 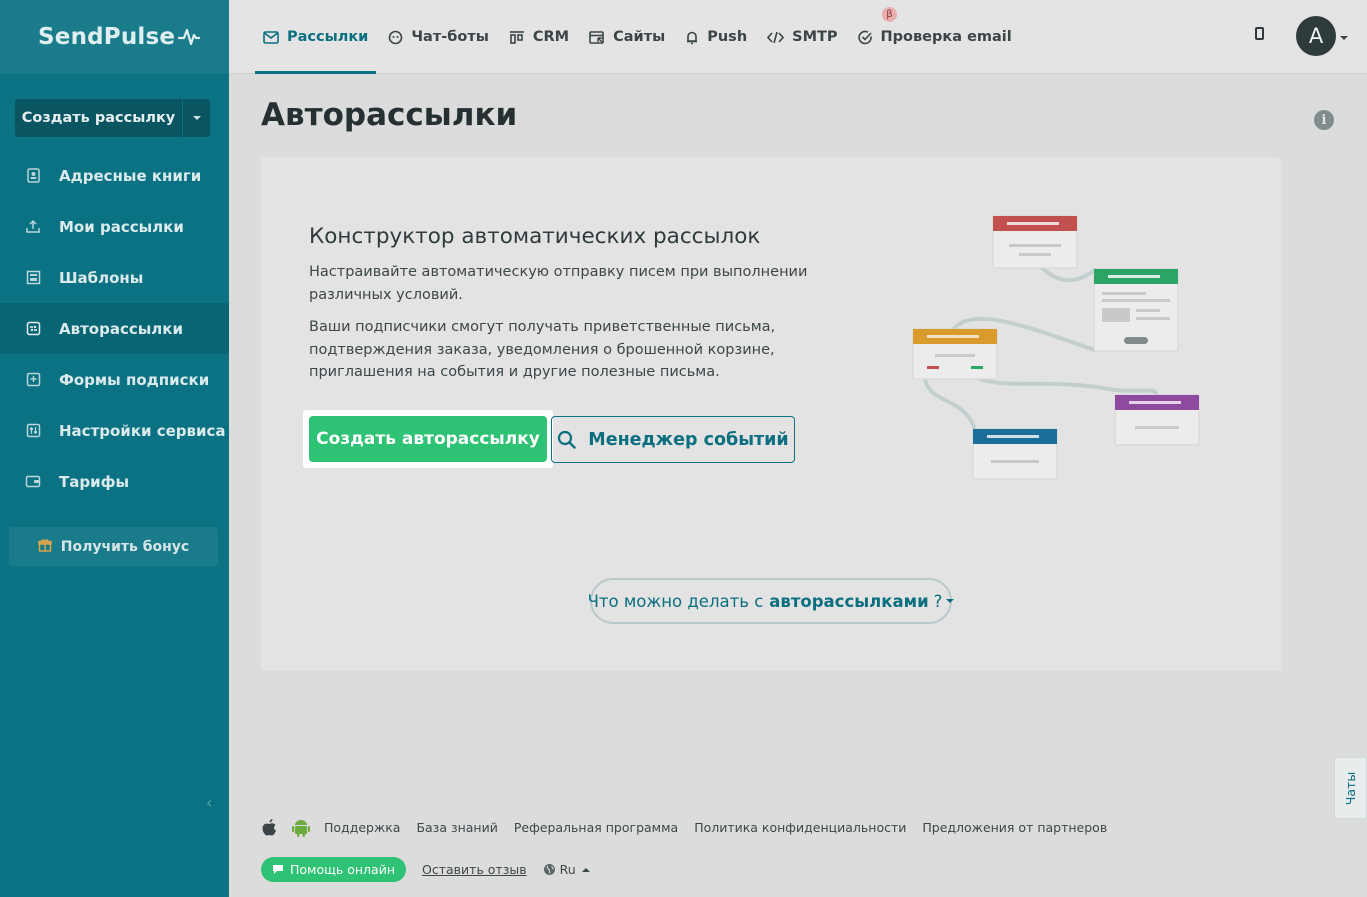 What do you see at coordinates (865, 37) in the screenshot?
I see `check-circle-icon` at bounding box center [865, 37].